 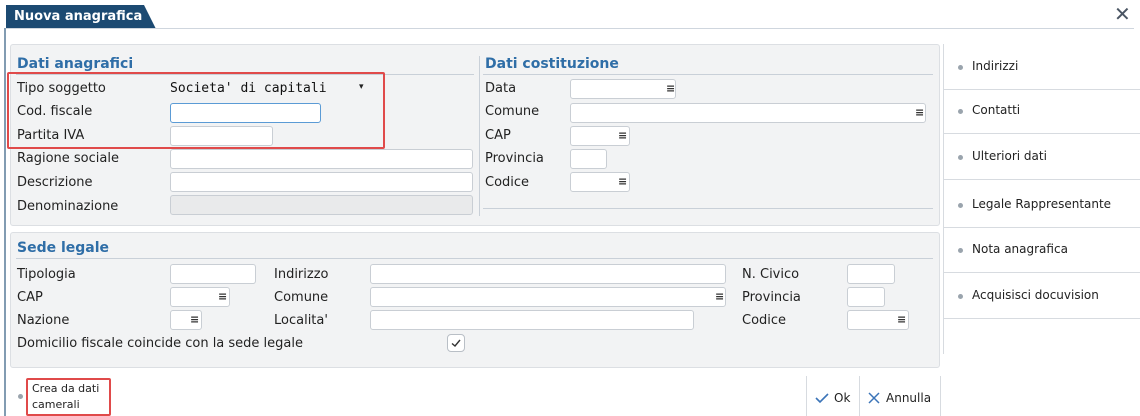 What do you see at coordinates (301, 274) in the screenshot?
I see `indirizzo-label: Indirizzo` at bounding box center [301, 274].